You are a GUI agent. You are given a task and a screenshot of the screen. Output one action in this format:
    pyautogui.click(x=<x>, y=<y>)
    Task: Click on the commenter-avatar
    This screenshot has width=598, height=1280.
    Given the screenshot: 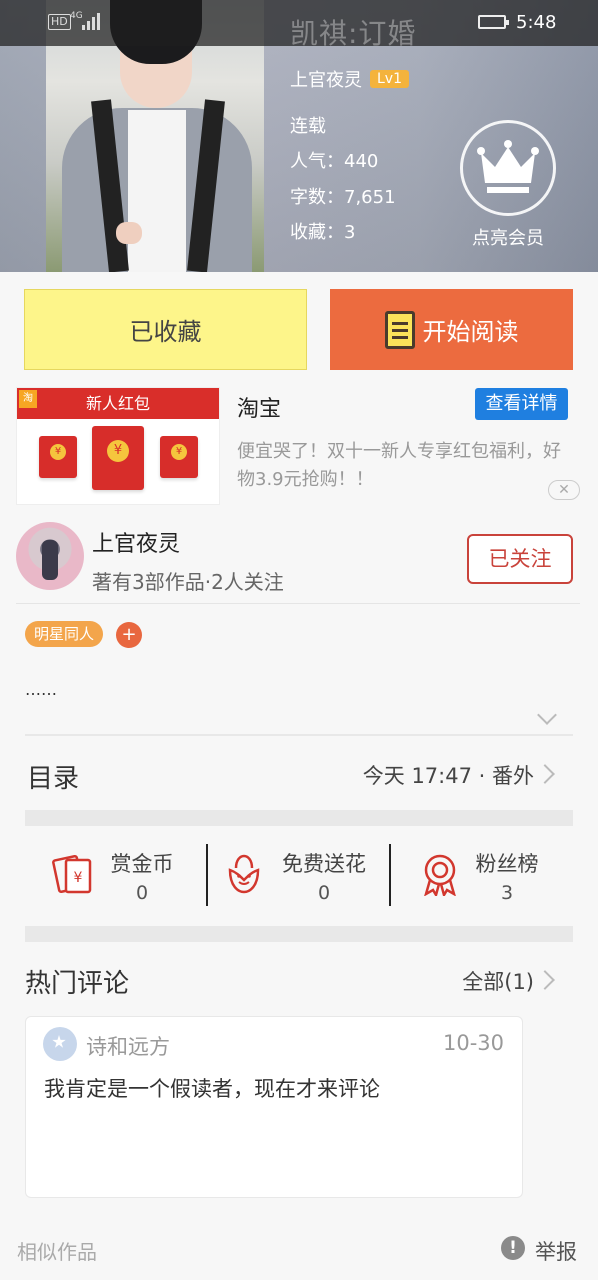 What is the action you would take?
    pyautogui.click(x=60, y=1044)
    